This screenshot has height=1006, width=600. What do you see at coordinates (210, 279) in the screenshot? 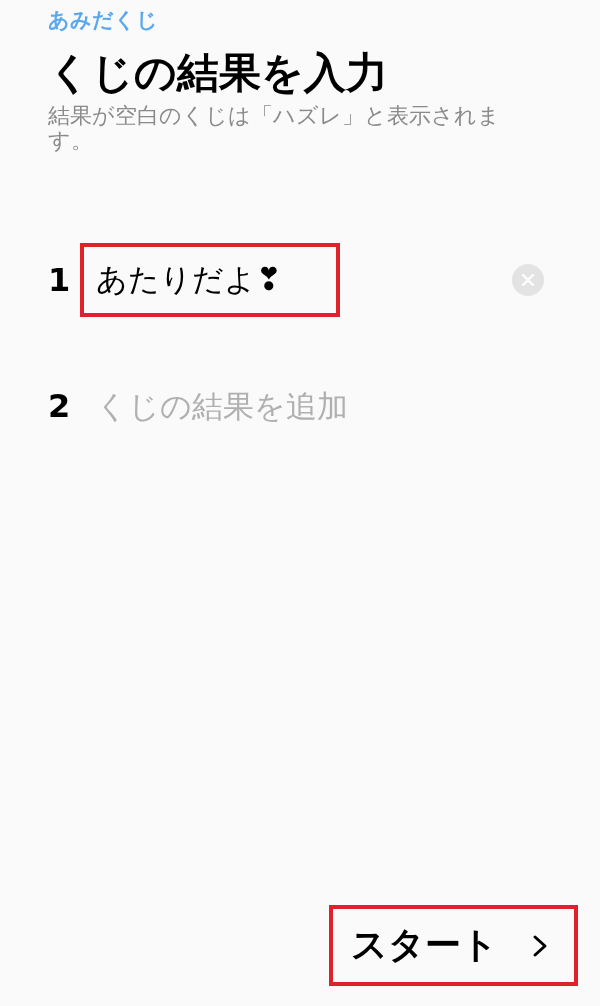
I see `result-field: あたりだよ❣` at bounding box center [210, 279].